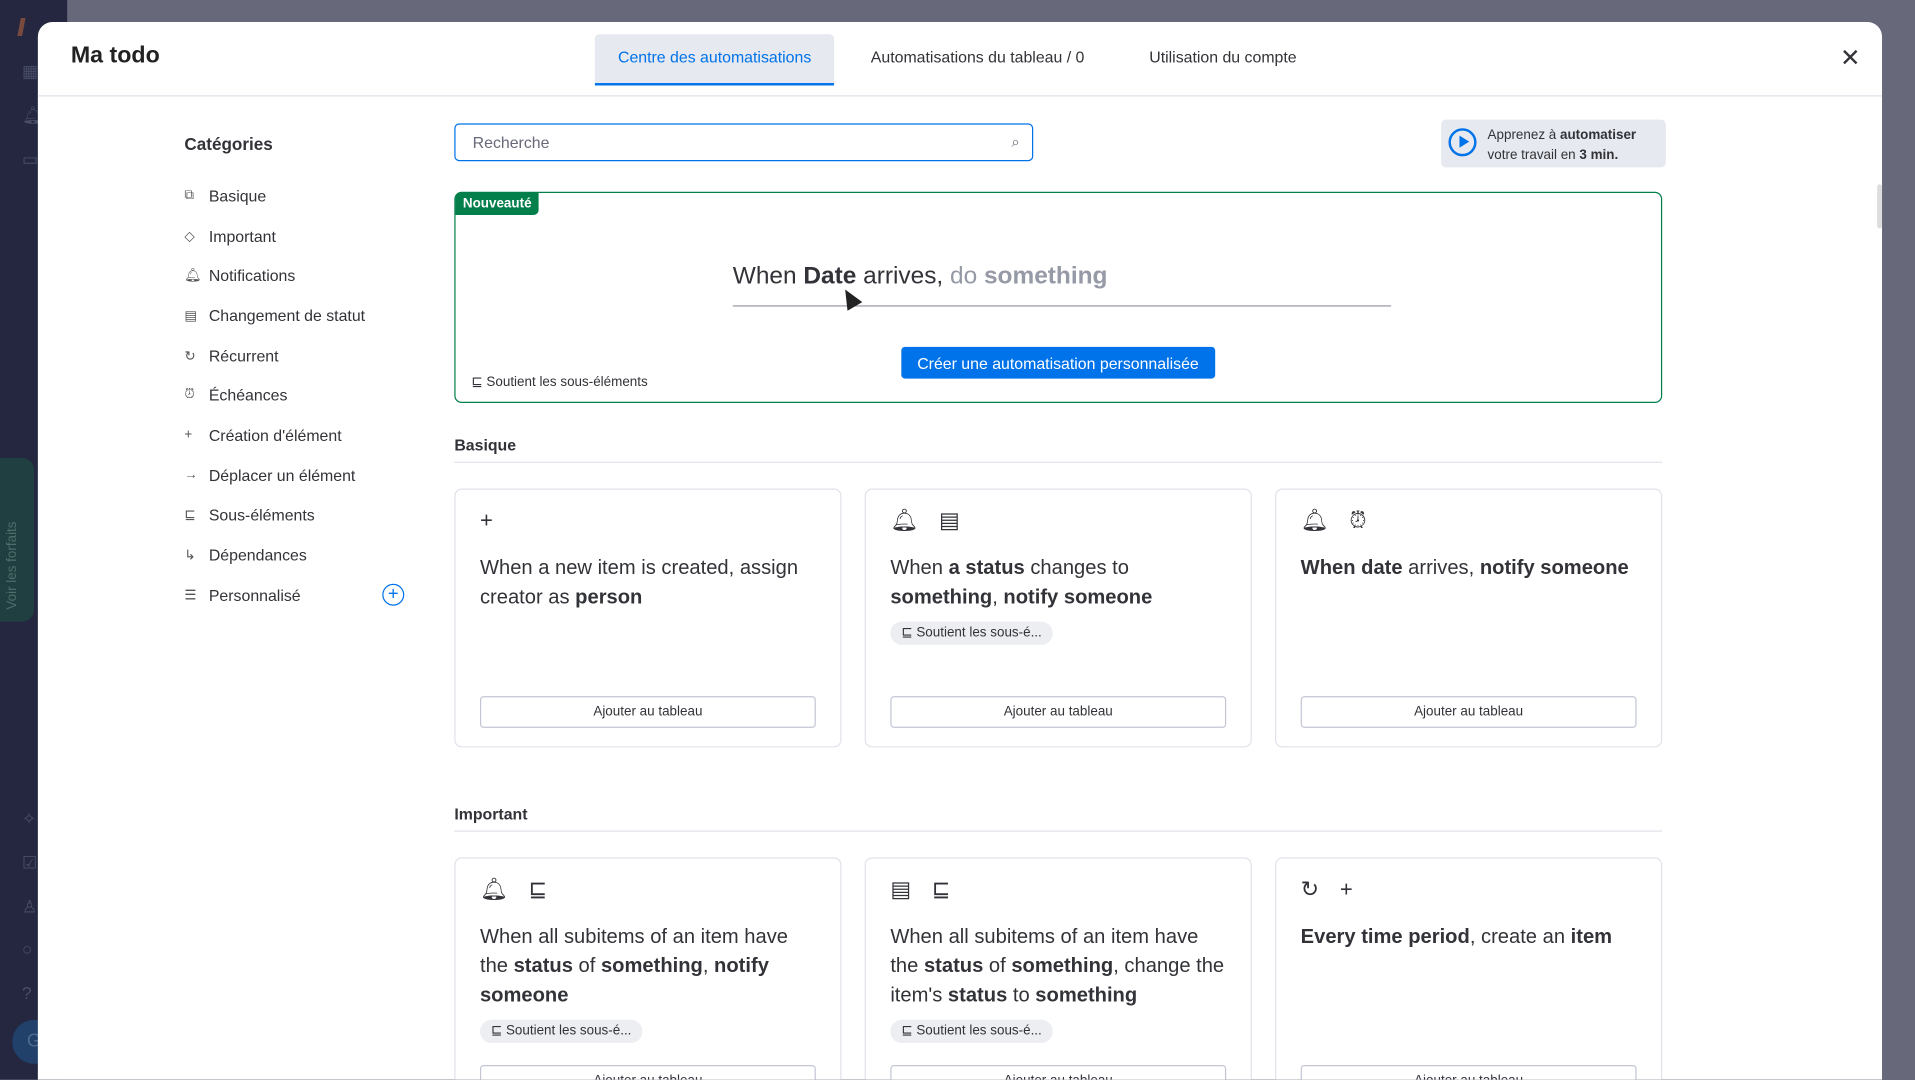 This screenshot has height=1080, width=1915. What do you see at coordinates (294, 395) in the screenshot?
I see `category-item: ⏰︎ Échéances` at bounding box center [294, 395].